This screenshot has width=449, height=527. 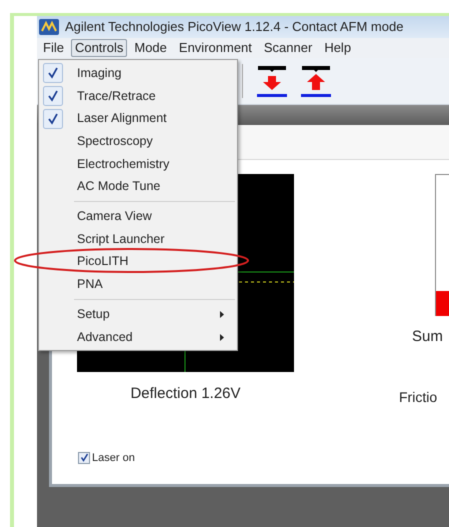 What do you see at coordinates (138, 239) in the screenshot?
I see `menu-option: Script Launcher` at bounding box center [138, 239].